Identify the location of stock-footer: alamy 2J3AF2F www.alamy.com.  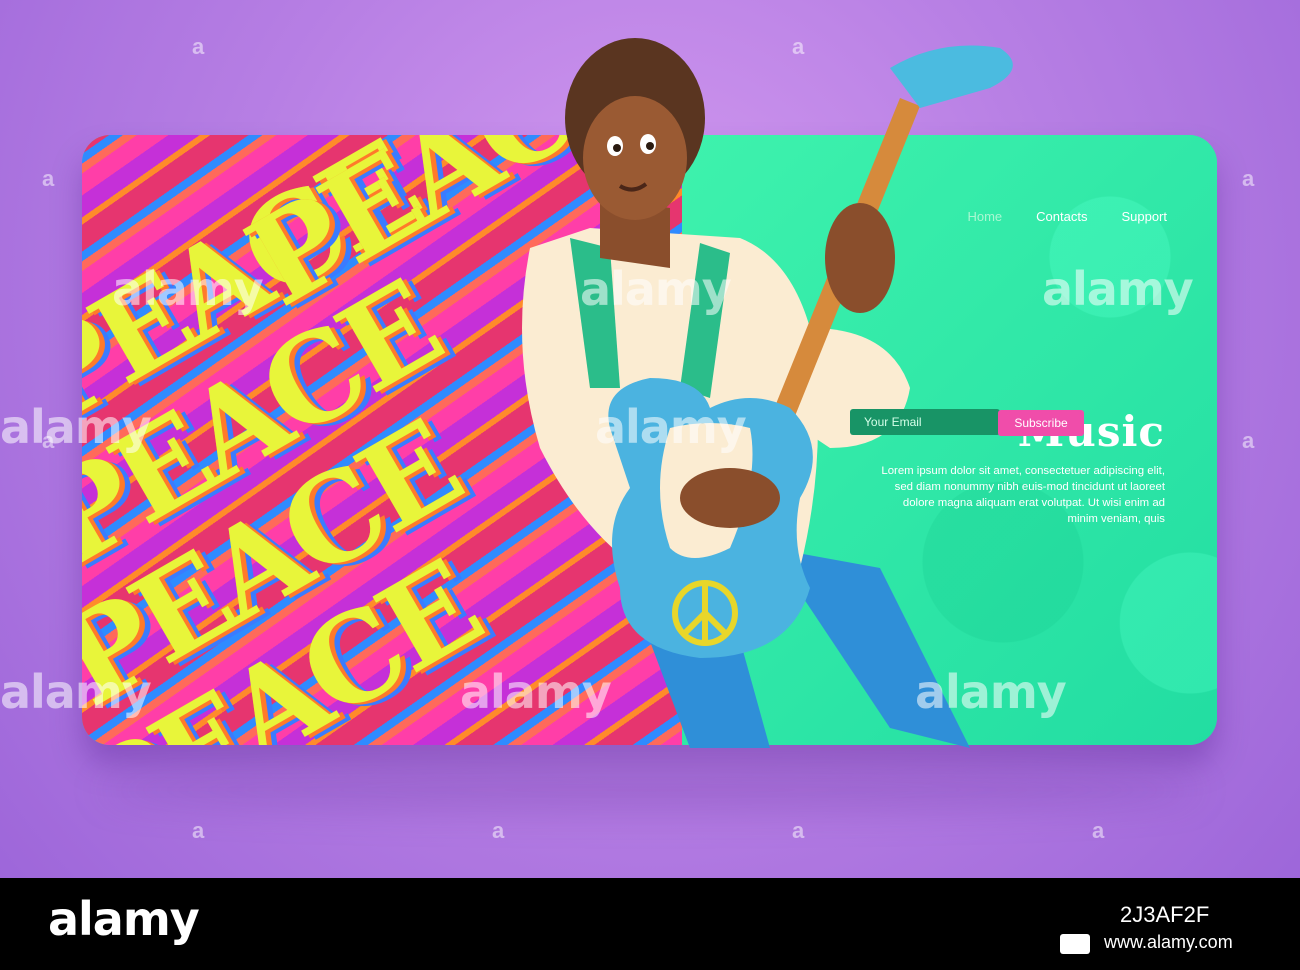
(650, 924).